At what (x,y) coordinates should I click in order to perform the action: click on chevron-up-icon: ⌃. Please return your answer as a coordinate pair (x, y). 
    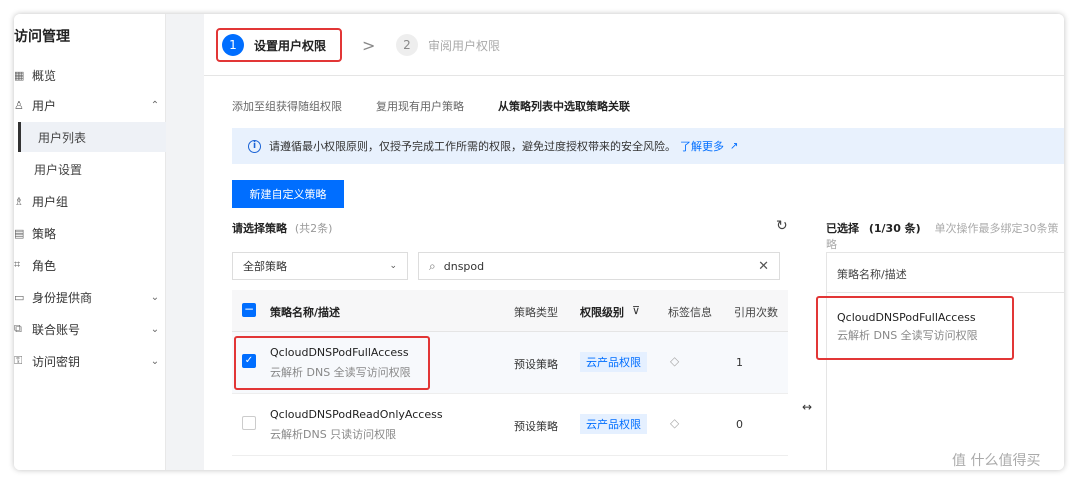
    Looking at the image, I should click on (155, 105).